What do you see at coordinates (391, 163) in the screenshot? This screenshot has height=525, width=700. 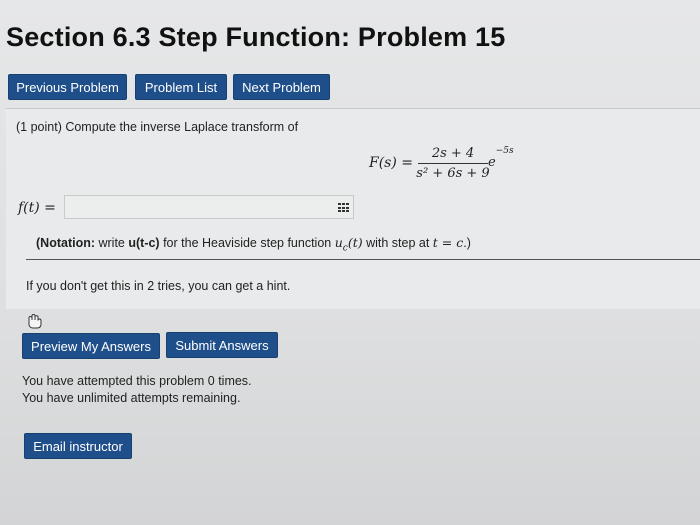 I see `equation-lhs: F(s) =` at bounding box center [391, 163].